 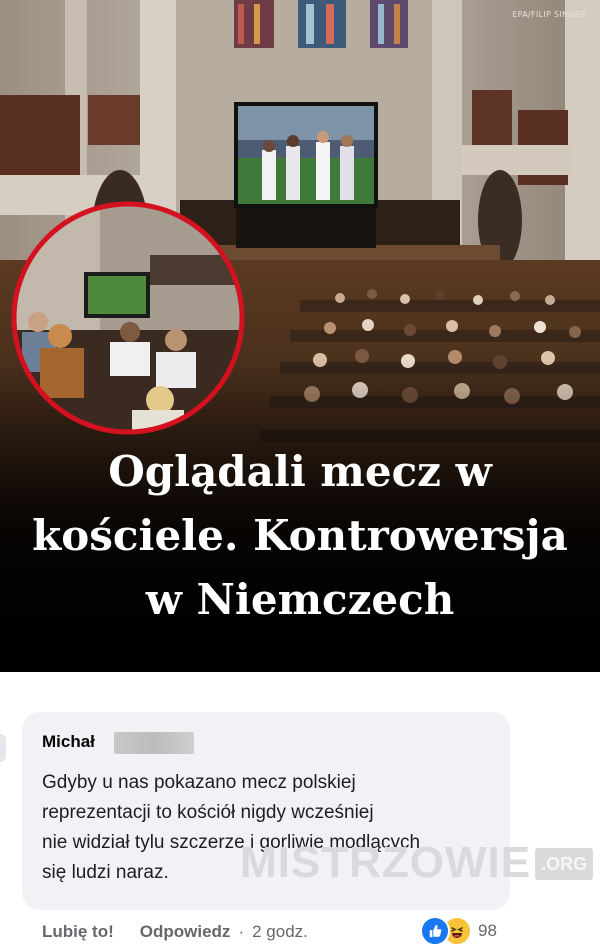 I want to click on headline-line-2: kościele. Kontrowersja, so click(x=300, y=535).